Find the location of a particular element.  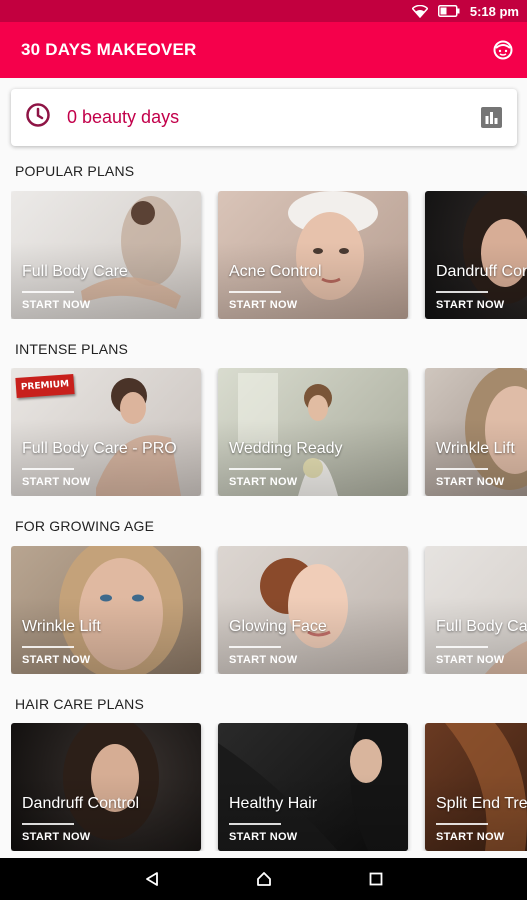

card-title: Acne Control is located at coordinates (275, 271).